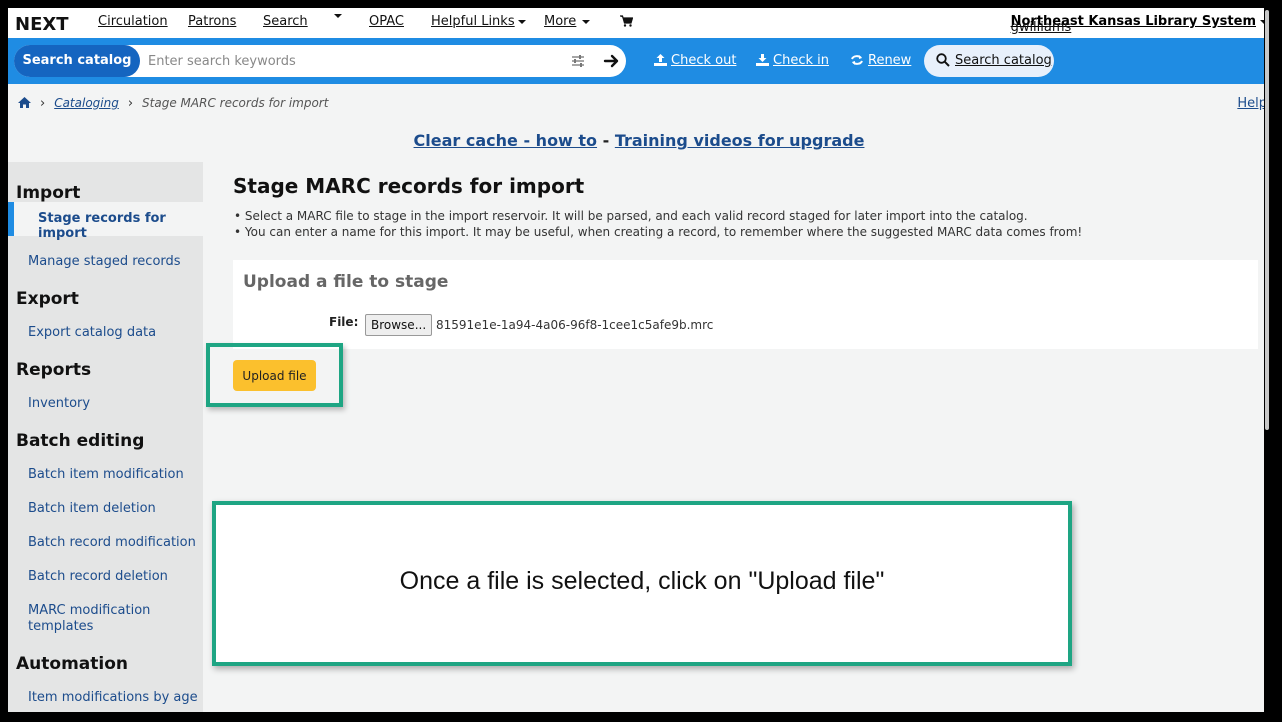 The width and height of the screenshot is (1282, 722). I want to click on sidebar-heading-batch-editing: Batch editing, so click(80, 441).